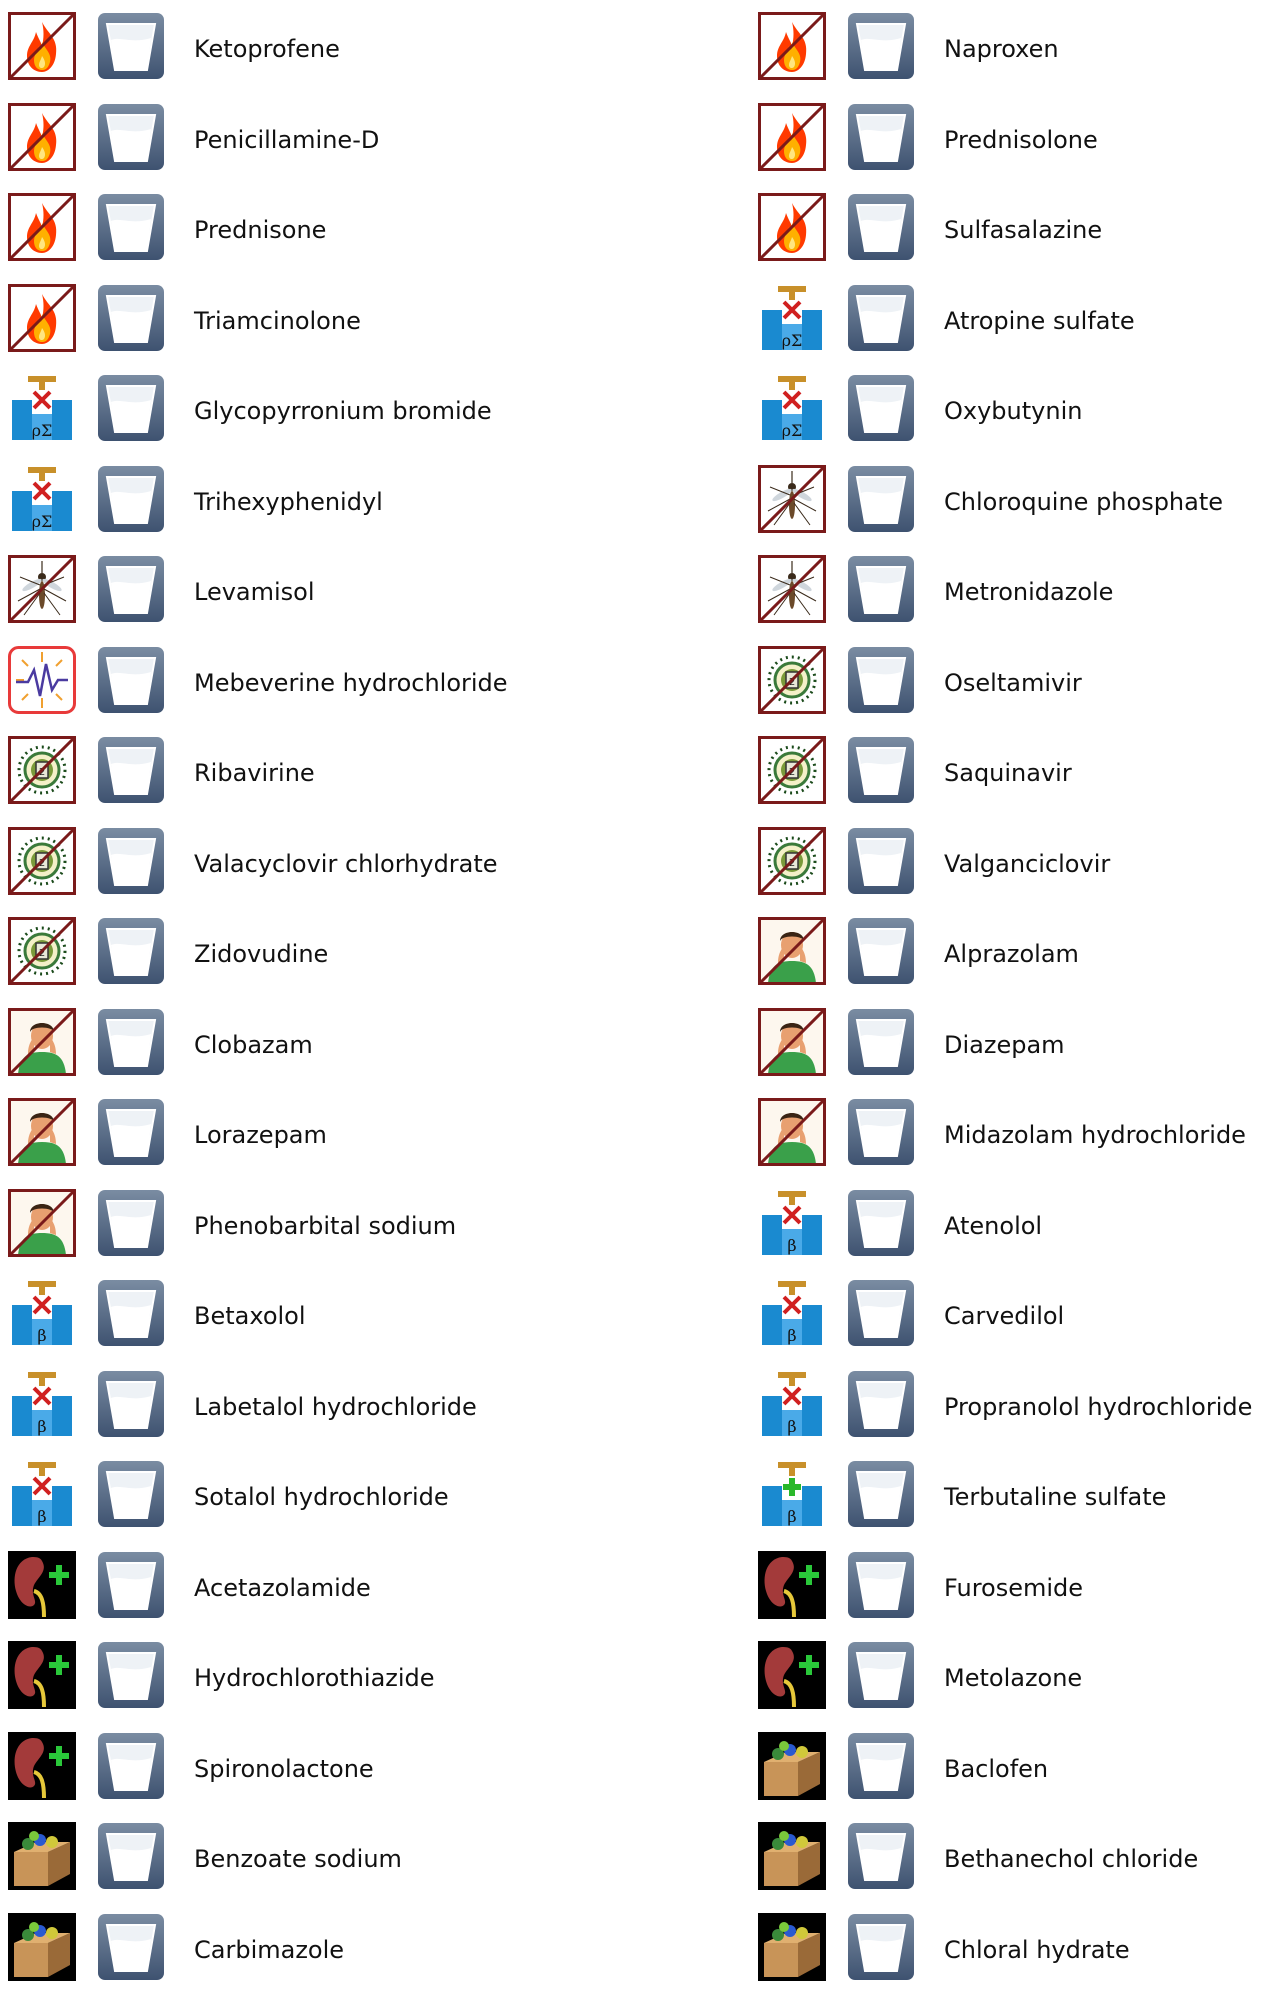 This screenshot has width=1270, height=1999. What do you see at coordinates (258, 501) in the screenshot?
I see `drug-item: ρΣ Trihexyphenidyl` at bounding box center [258, 501].